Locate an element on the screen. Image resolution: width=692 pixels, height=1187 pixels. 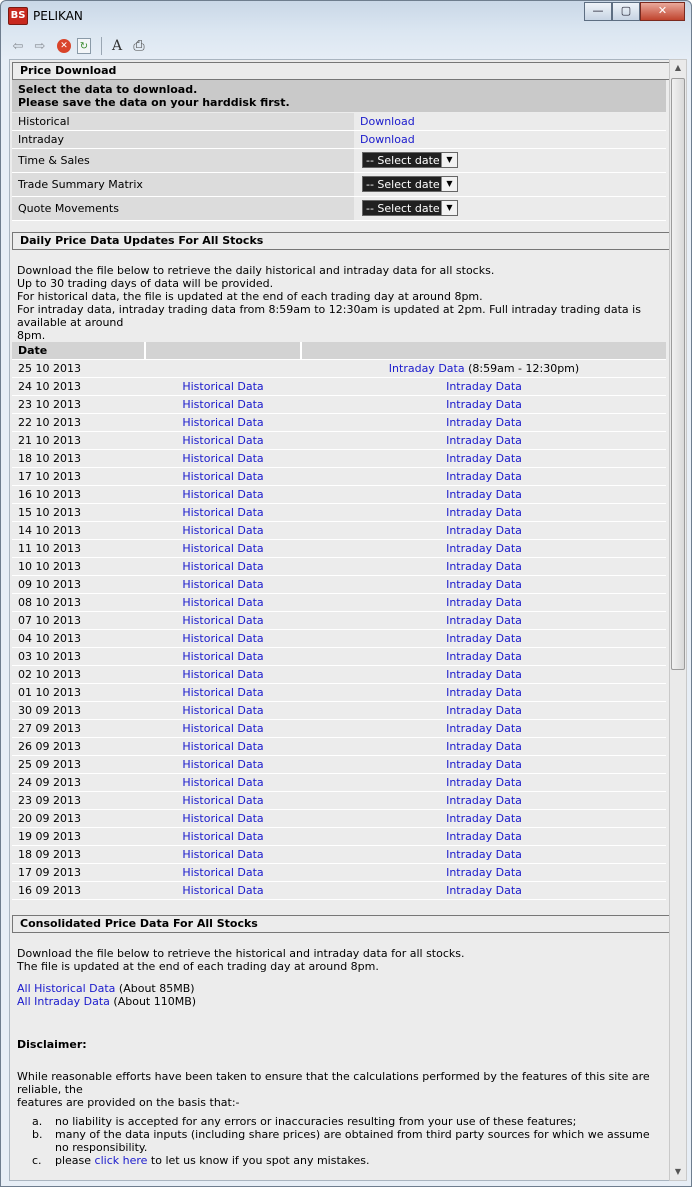
row-label: Time & Sales is located at coordinates (183, 160).